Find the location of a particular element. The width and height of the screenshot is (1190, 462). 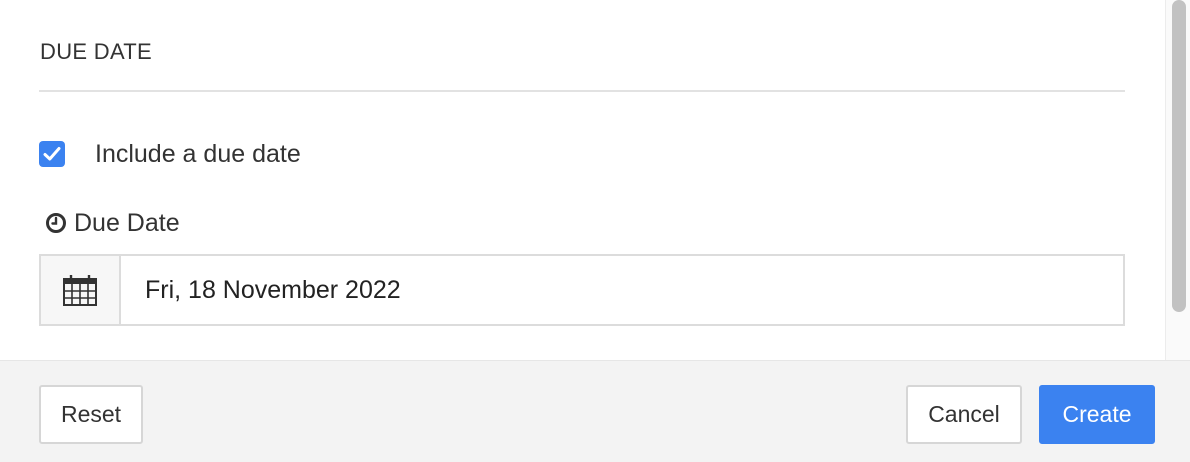

due-date-toggle-row: Include a due date is located at coordinates (170, 154).